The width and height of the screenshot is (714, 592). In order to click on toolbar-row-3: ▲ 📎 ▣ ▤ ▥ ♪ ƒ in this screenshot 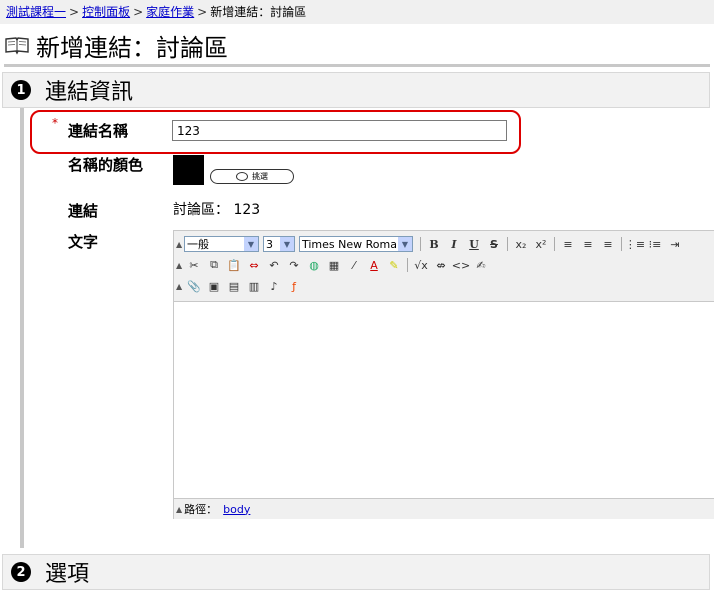, I will do `click(240, 286)`.